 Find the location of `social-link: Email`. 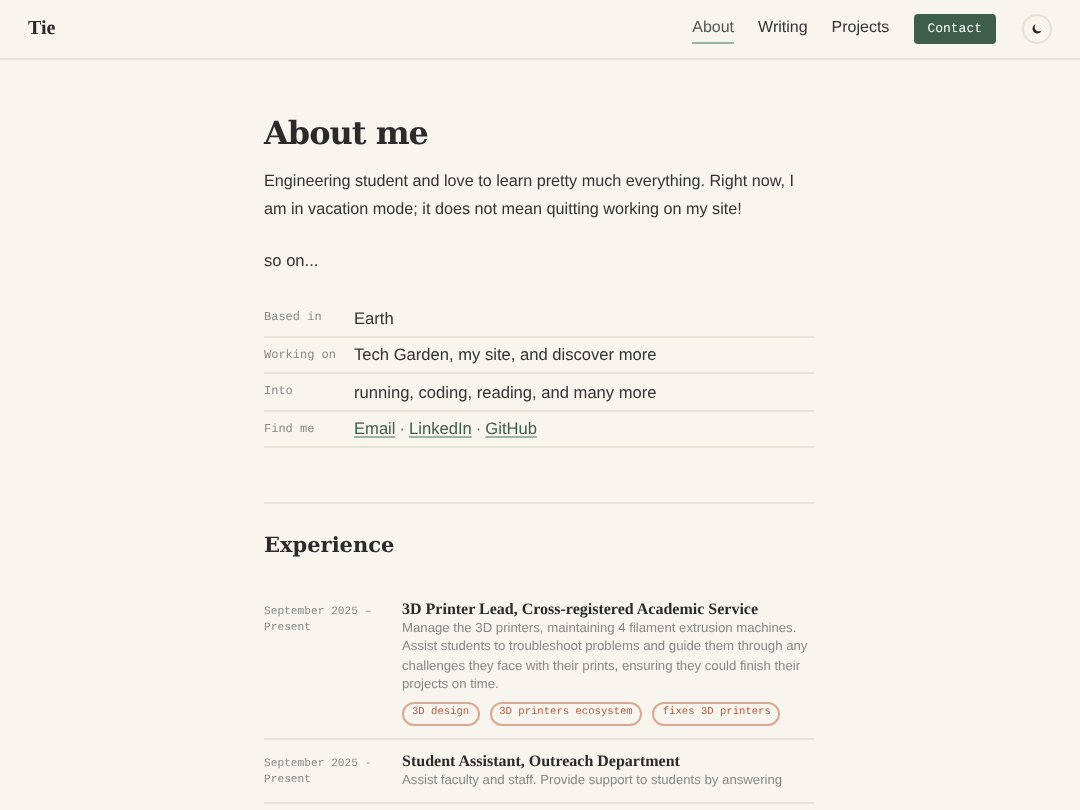

social-link: Email is located at coordinates (375, 428).